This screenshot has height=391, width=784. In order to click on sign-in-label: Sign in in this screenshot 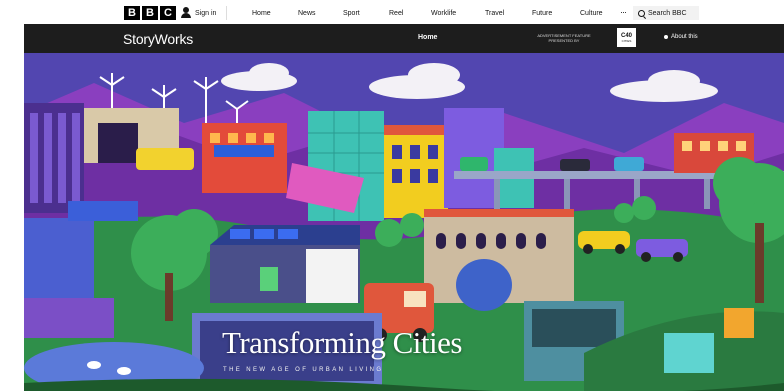, I will do `click(206, 13)`.